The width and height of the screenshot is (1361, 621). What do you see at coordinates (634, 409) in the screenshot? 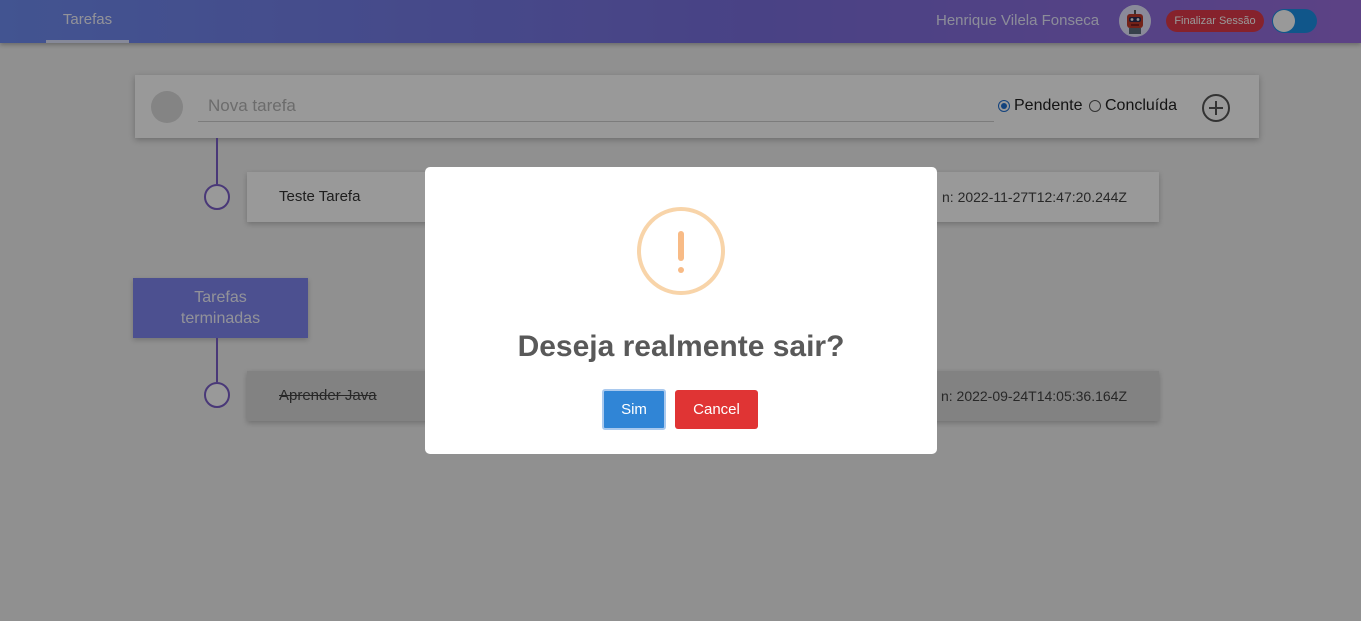
I see `confirm-button: Sim` at bounding box center [634, 409].